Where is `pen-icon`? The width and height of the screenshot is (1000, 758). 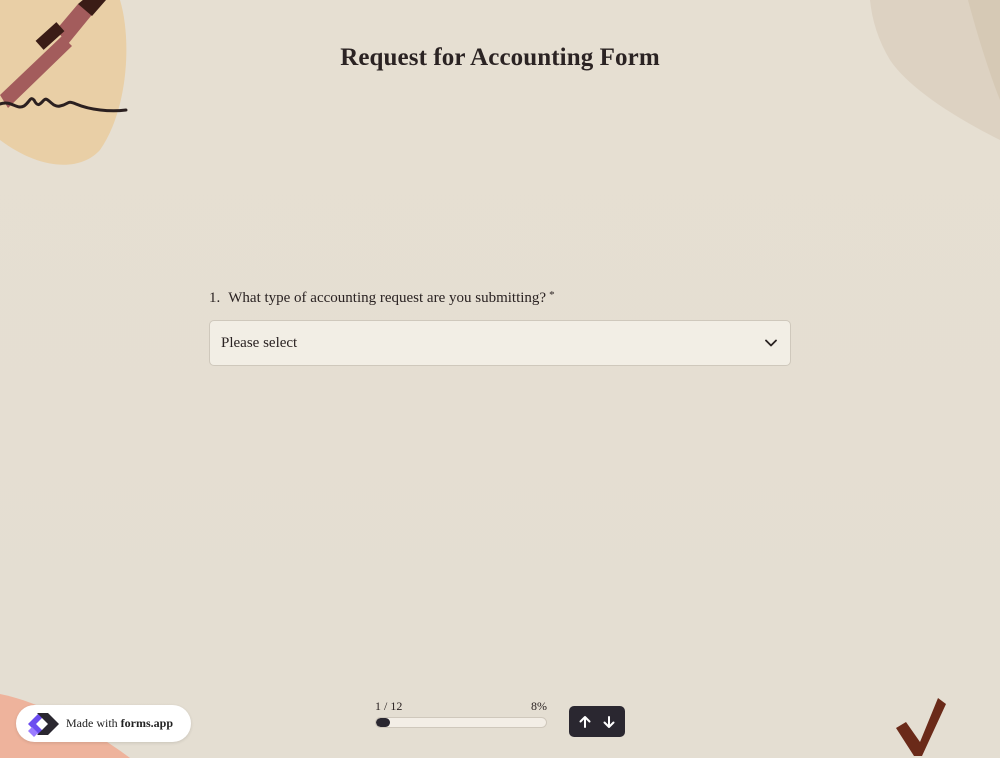 pen-icon is located at coordinates (64, 82).